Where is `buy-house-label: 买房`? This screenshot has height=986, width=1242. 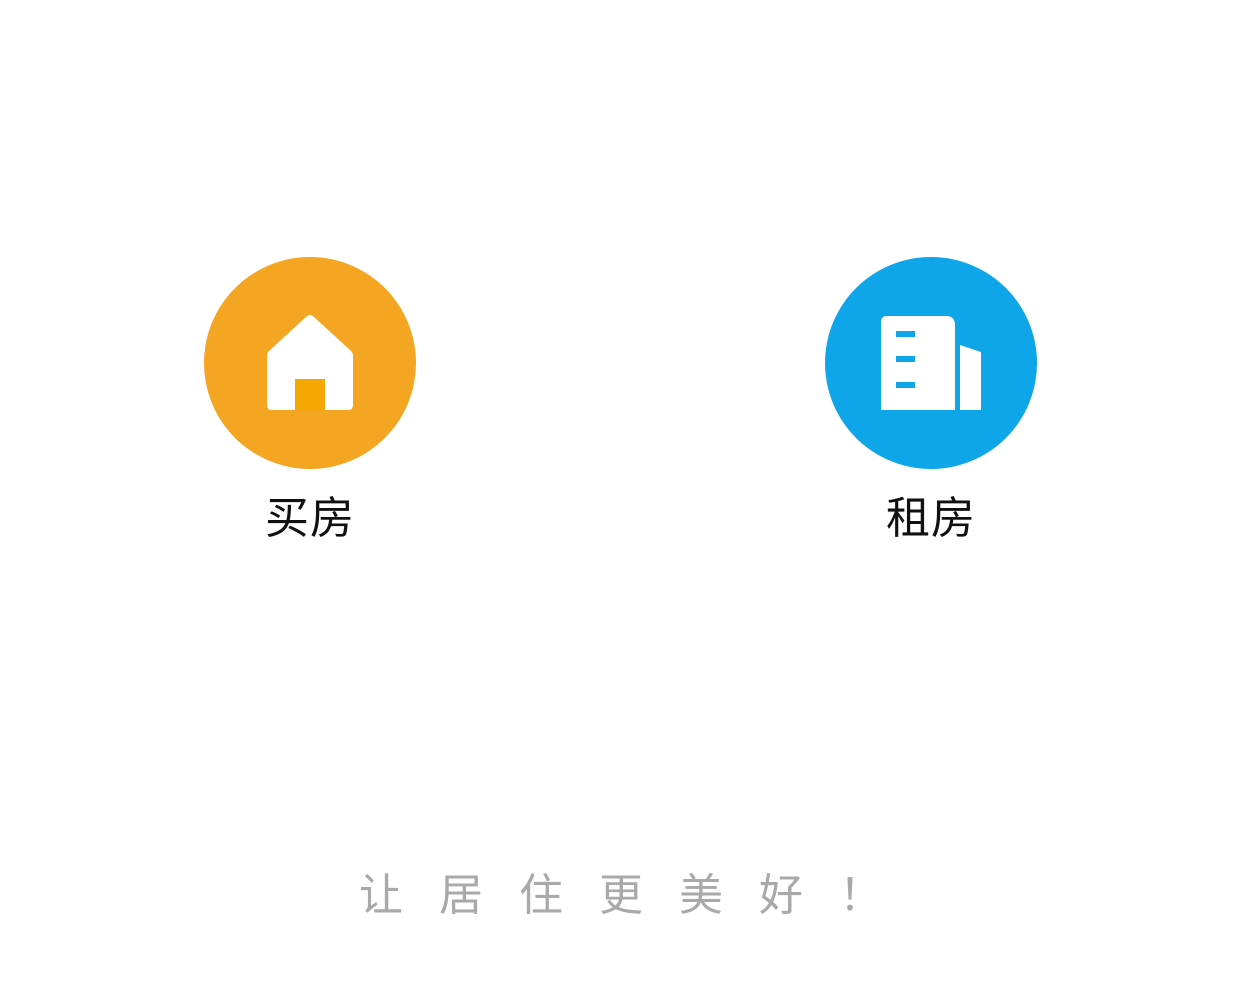 buy-house-label: 买房 is located at coordinates (310, 518).